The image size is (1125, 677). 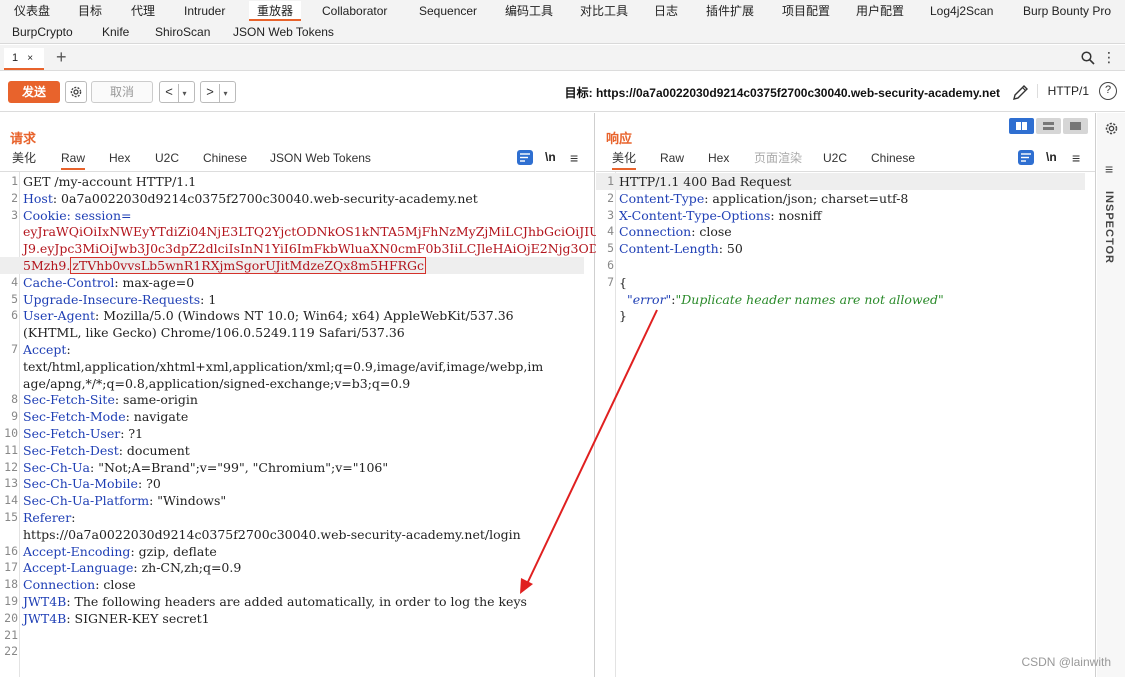 What do you see at coordinates (840, 315) in the screenshot?
I see `code-line: }` at bounding box center [840, 315].